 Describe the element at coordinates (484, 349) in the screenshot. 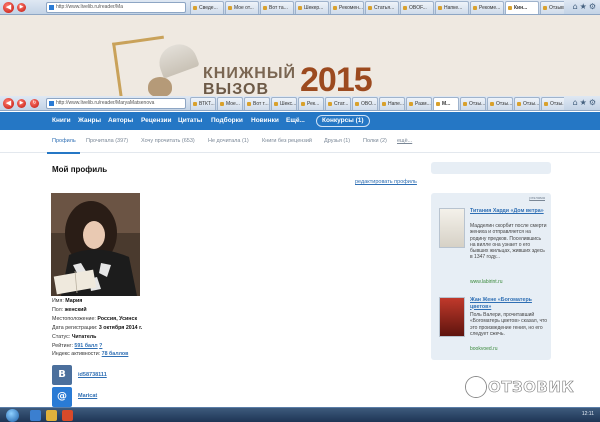

I see `ad-source-link: bookvoed.ru` at that location.